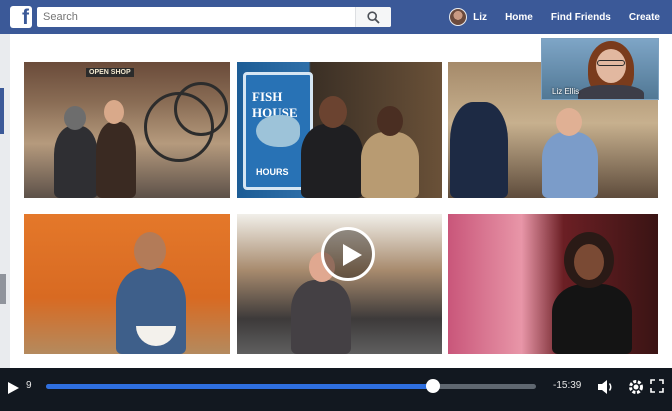 This screenshot has height=411, width=672. I want to click on search-button, so click(373, 17).